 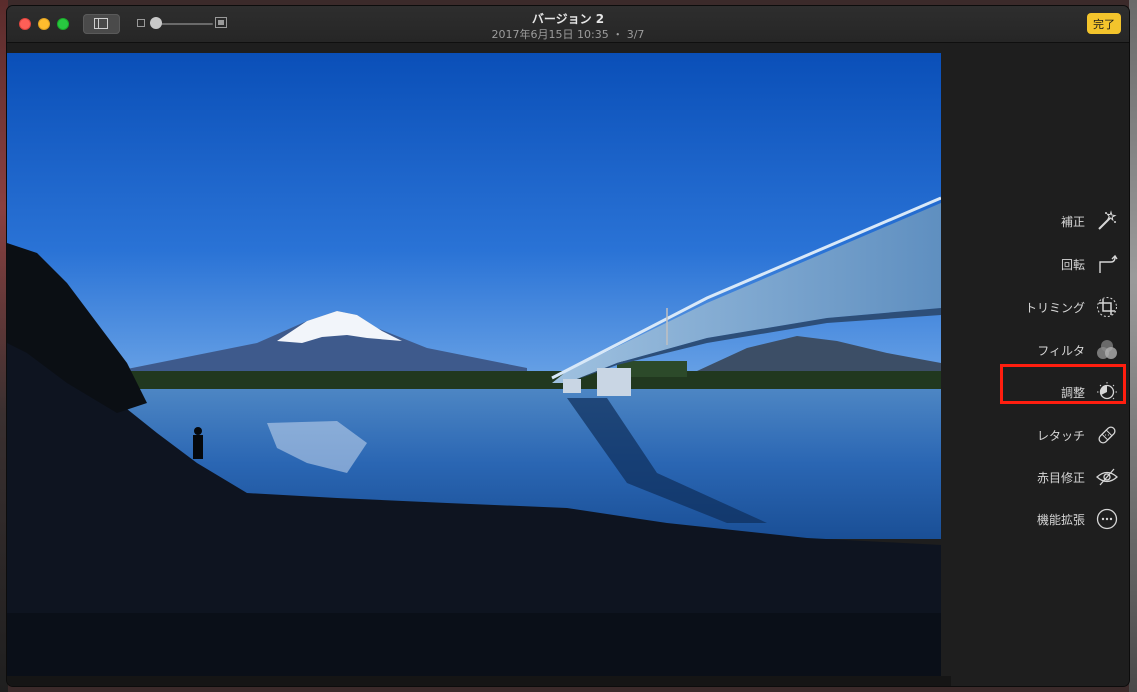 I want to click on filters-icon, so click(x=1107, y=350).